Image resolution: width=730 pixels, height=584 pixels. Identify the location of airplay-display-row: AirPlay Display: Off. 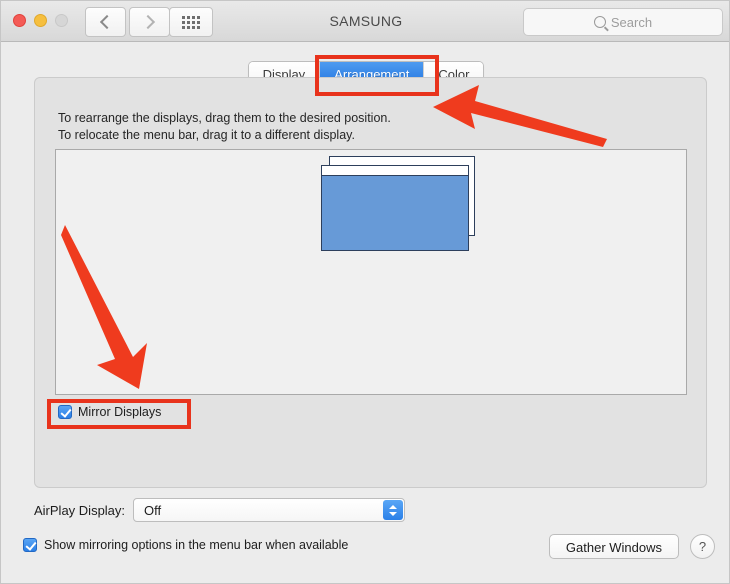
(220, 510).